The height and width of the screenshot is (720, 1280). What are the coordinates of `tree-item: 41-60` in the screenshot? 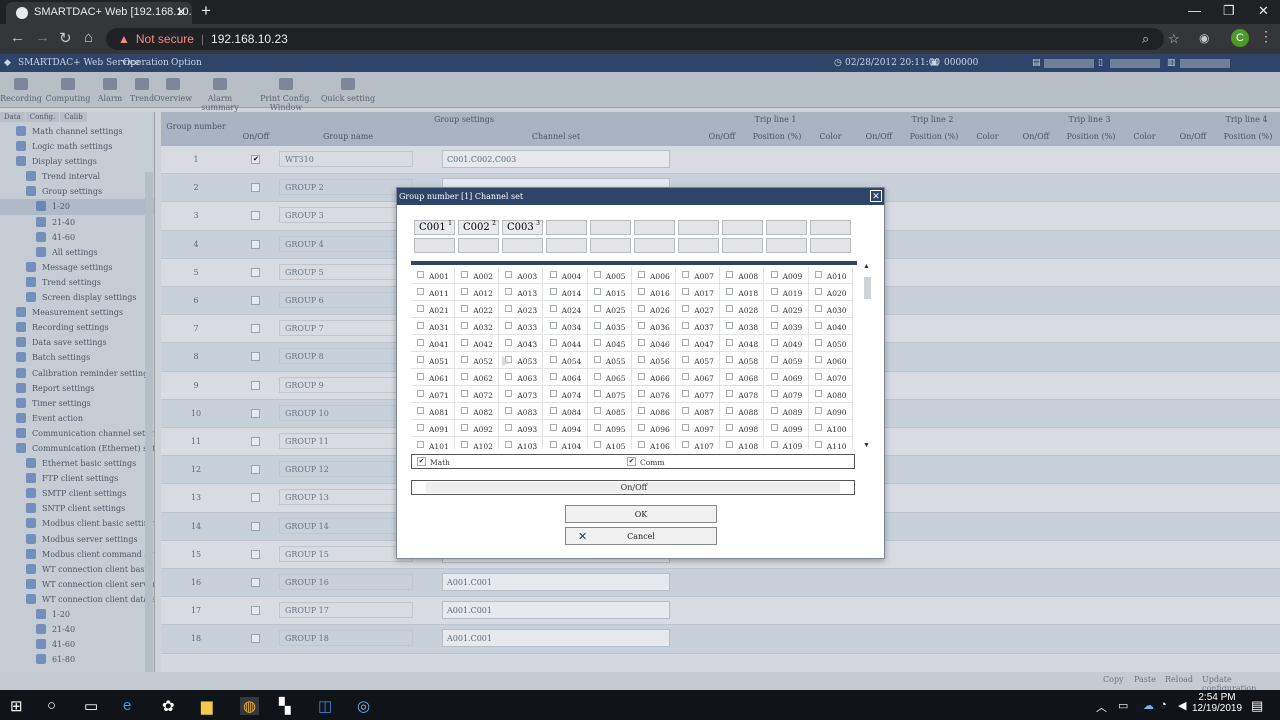 It's located at (77, 644).